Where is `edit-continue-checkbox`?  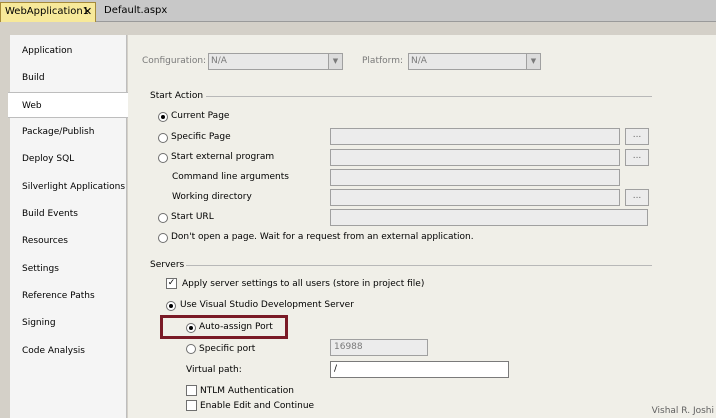 edit-continue-checkbox is located at coordinates (191, 405).